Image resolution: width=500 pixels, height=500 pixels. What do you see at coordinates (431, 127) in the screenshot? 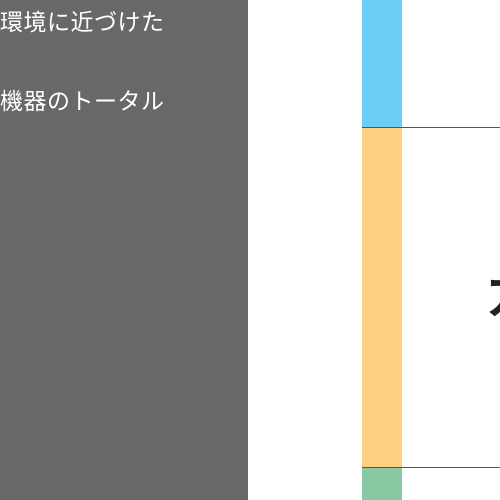
I see `top-divider-line` at bounding box center [431, 127].